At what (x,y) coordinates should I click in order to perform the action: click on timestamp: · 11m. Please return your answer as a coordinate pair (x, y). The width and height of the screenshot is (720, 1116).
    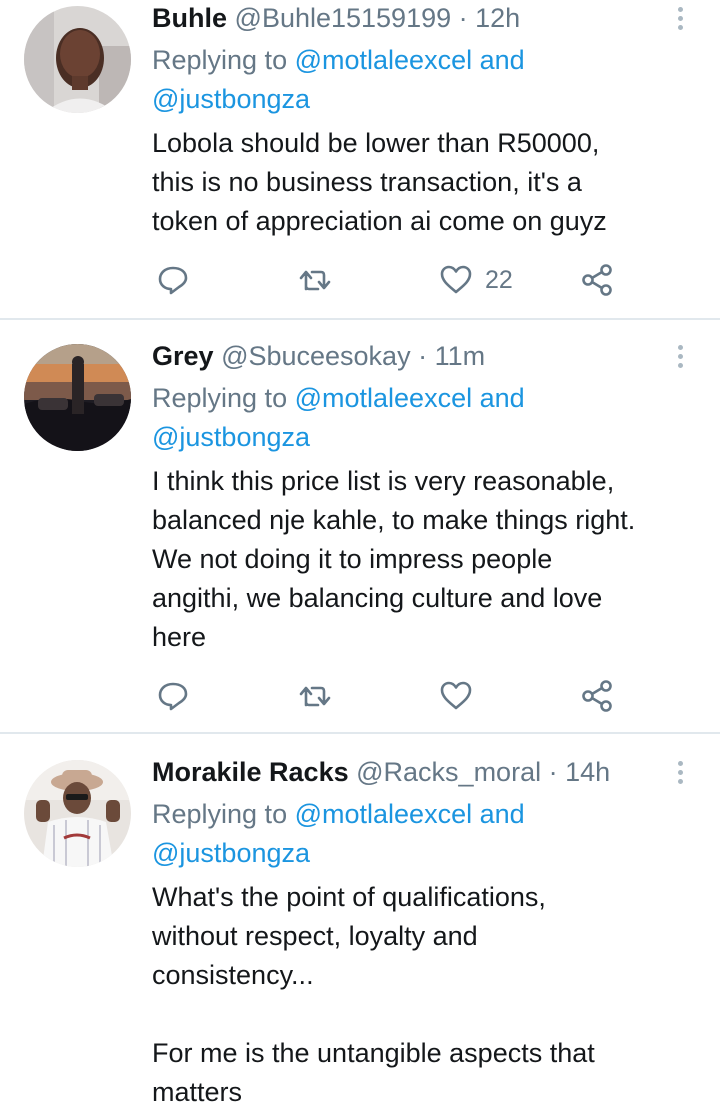
    Looking at the image, I should click on (451, 356).